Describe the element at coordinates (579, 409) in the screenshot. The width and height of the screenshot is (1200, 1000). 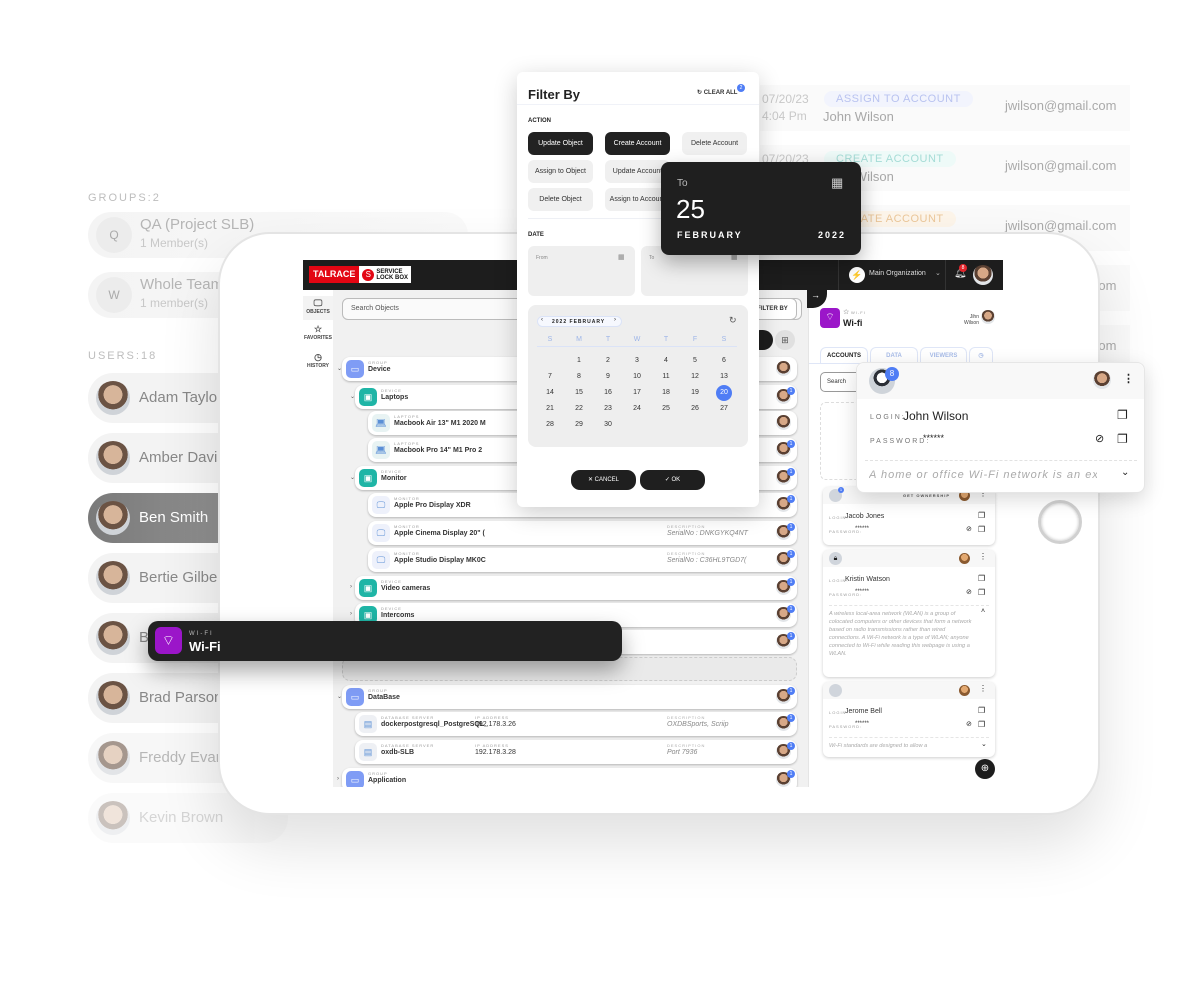
I see `calendar-day: 22` at that location.